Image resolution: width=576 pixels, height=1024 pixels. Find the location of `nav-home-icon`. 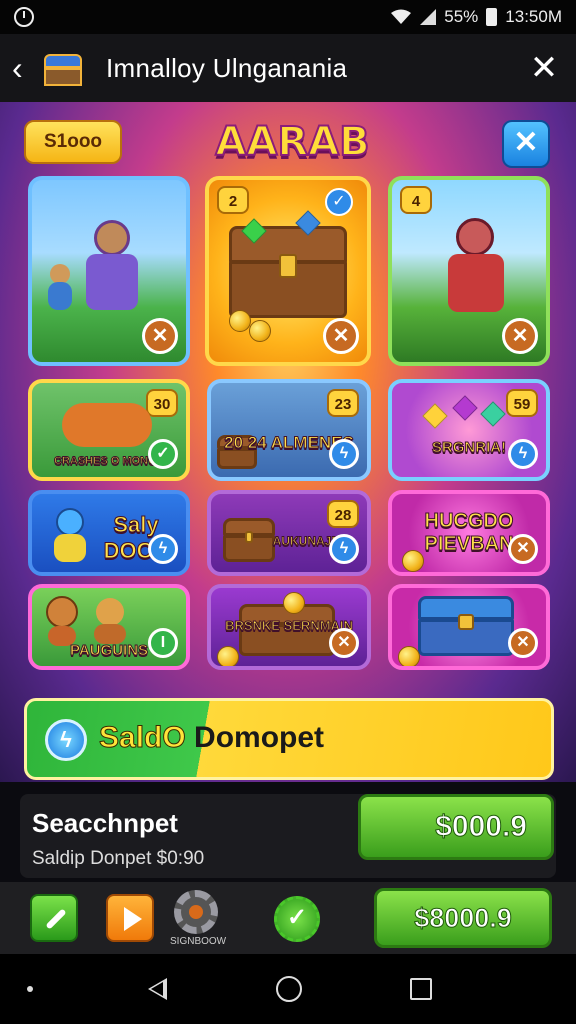

nav-home-icon is located at coordinates (289, 989).